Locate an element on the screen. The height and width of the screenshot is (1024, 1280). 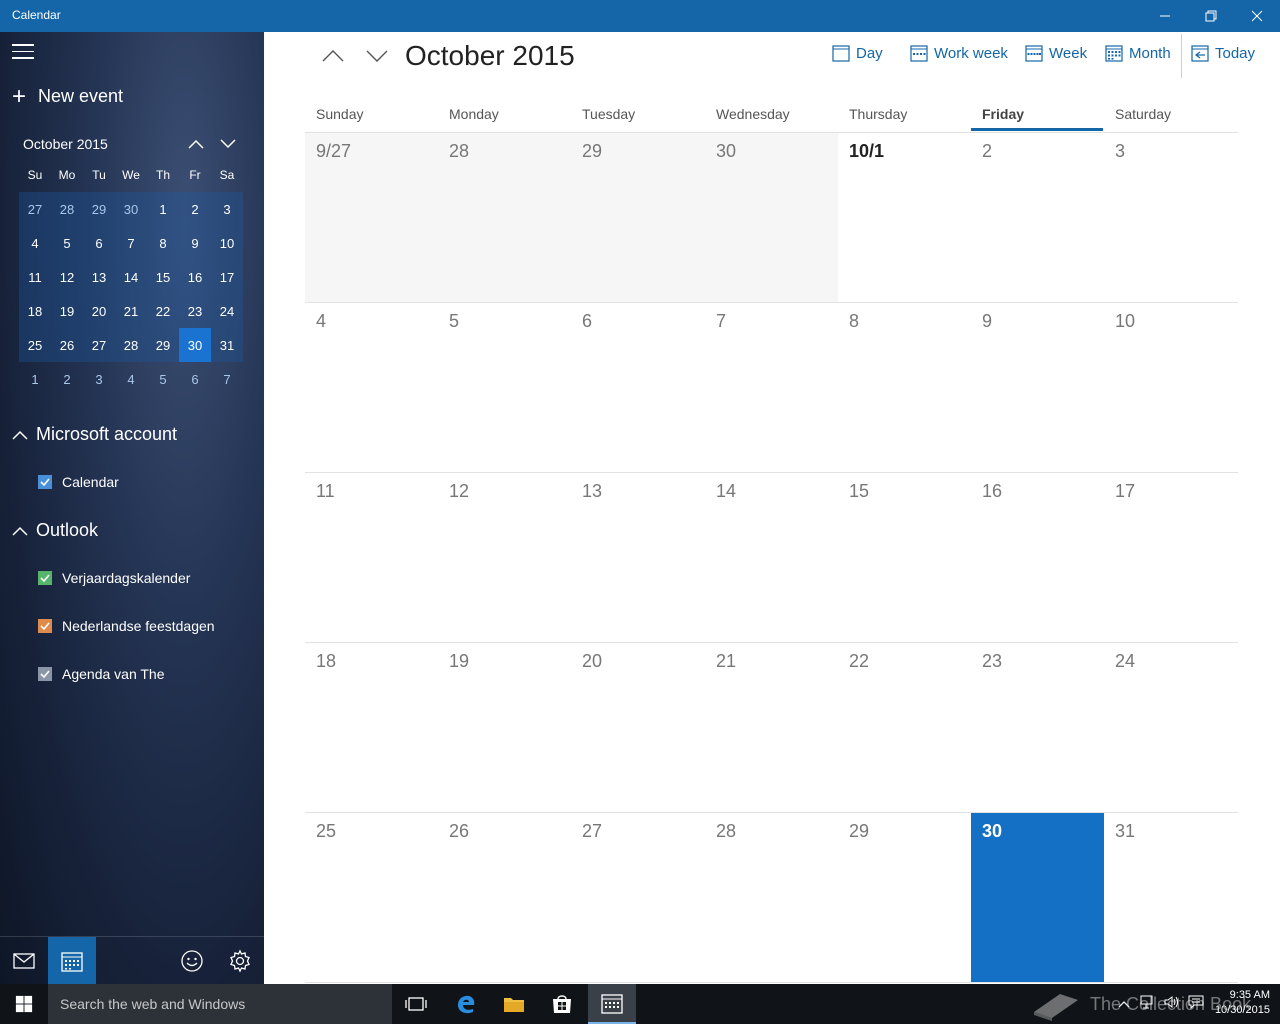
mini-day: 29 is located at coordinates (99, 209).